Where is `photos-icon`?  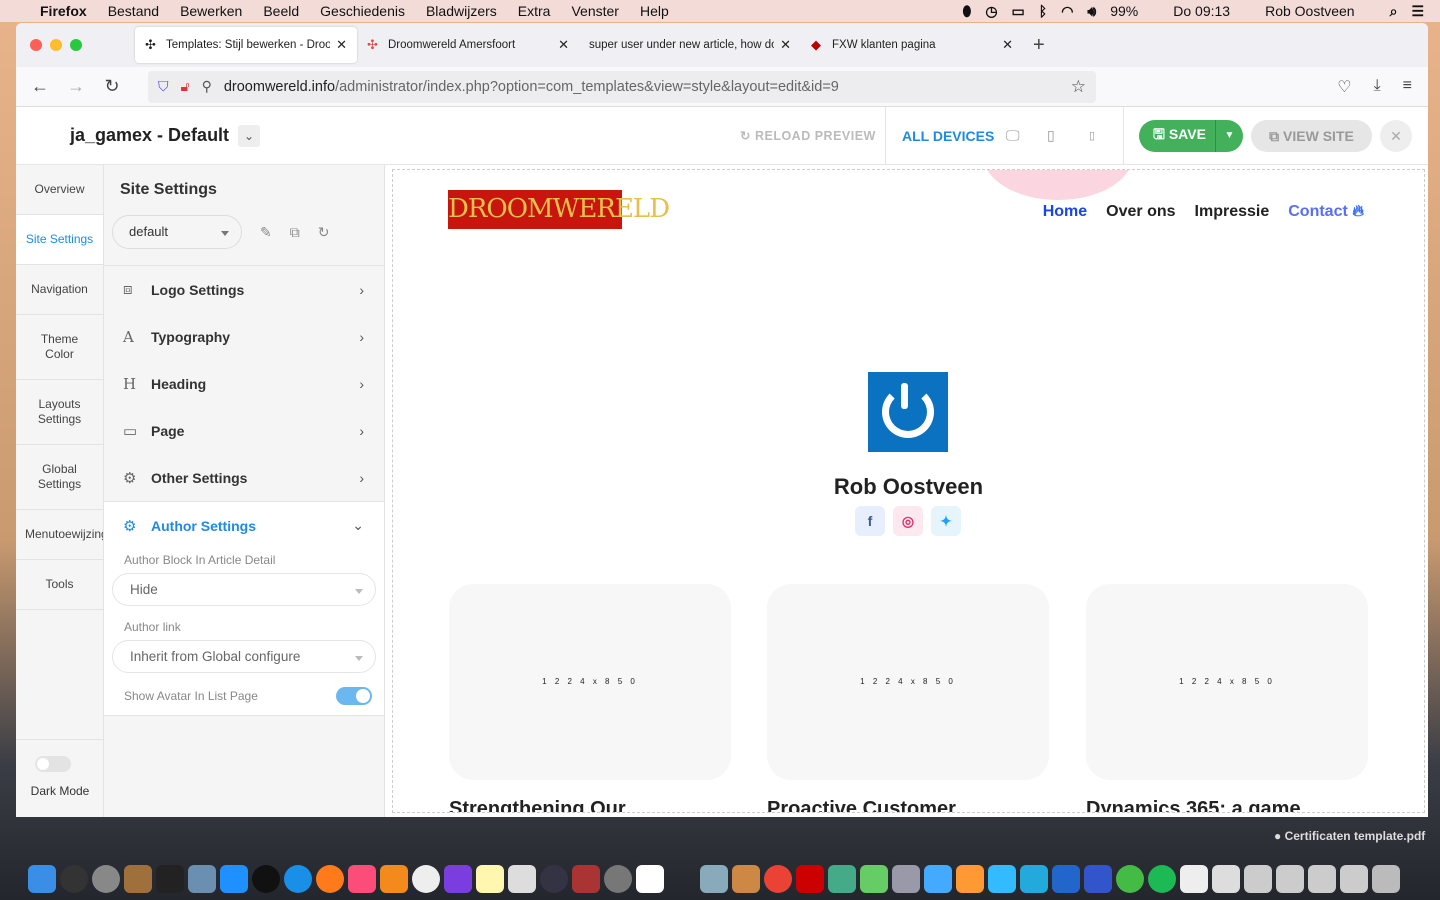 photos-icon is located at coordinates (426, 878).